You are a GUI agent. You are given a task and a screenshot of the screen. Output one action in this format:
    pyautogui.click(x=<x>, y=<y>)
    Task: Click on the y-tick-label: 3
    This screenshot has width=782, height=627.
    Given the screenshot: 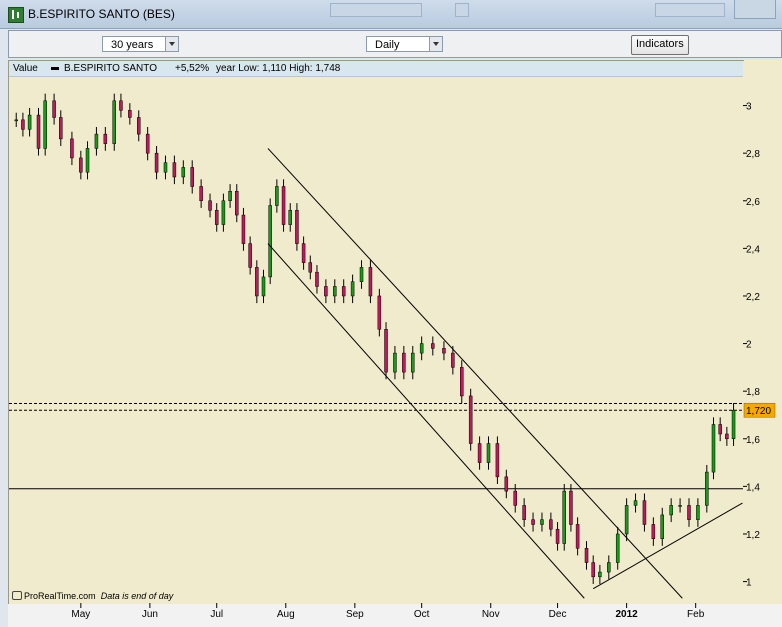 What is the action you would take?
    pyautogui.click(x=749, y=107)
    